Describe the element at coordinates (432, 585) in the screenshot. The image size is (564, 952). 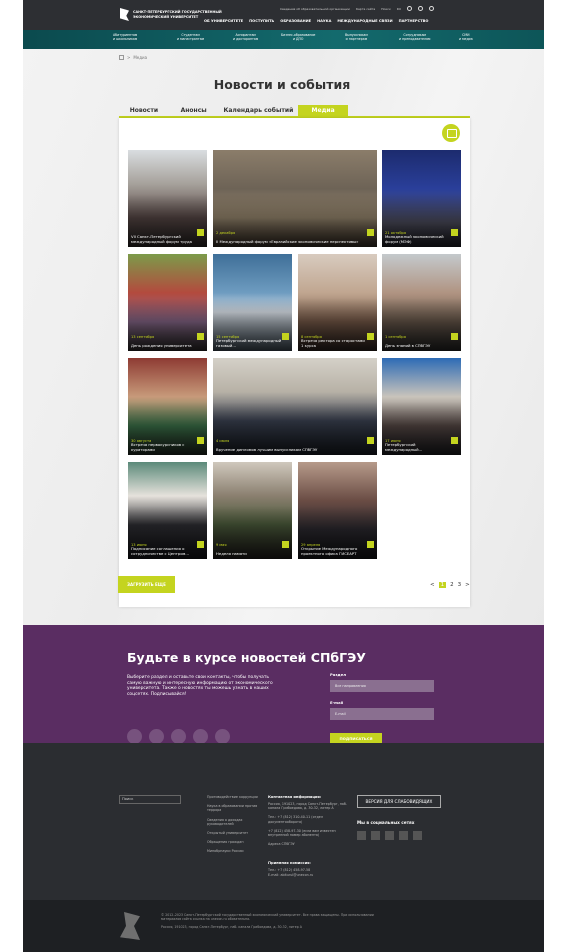
I see `pager-prev: <` at that location.